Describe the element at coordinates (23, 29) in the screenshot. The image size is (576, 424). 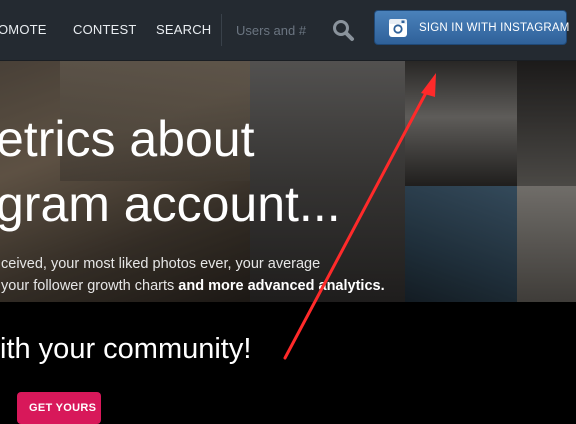
I see `nav-item-promote: OMOTE` at that location.